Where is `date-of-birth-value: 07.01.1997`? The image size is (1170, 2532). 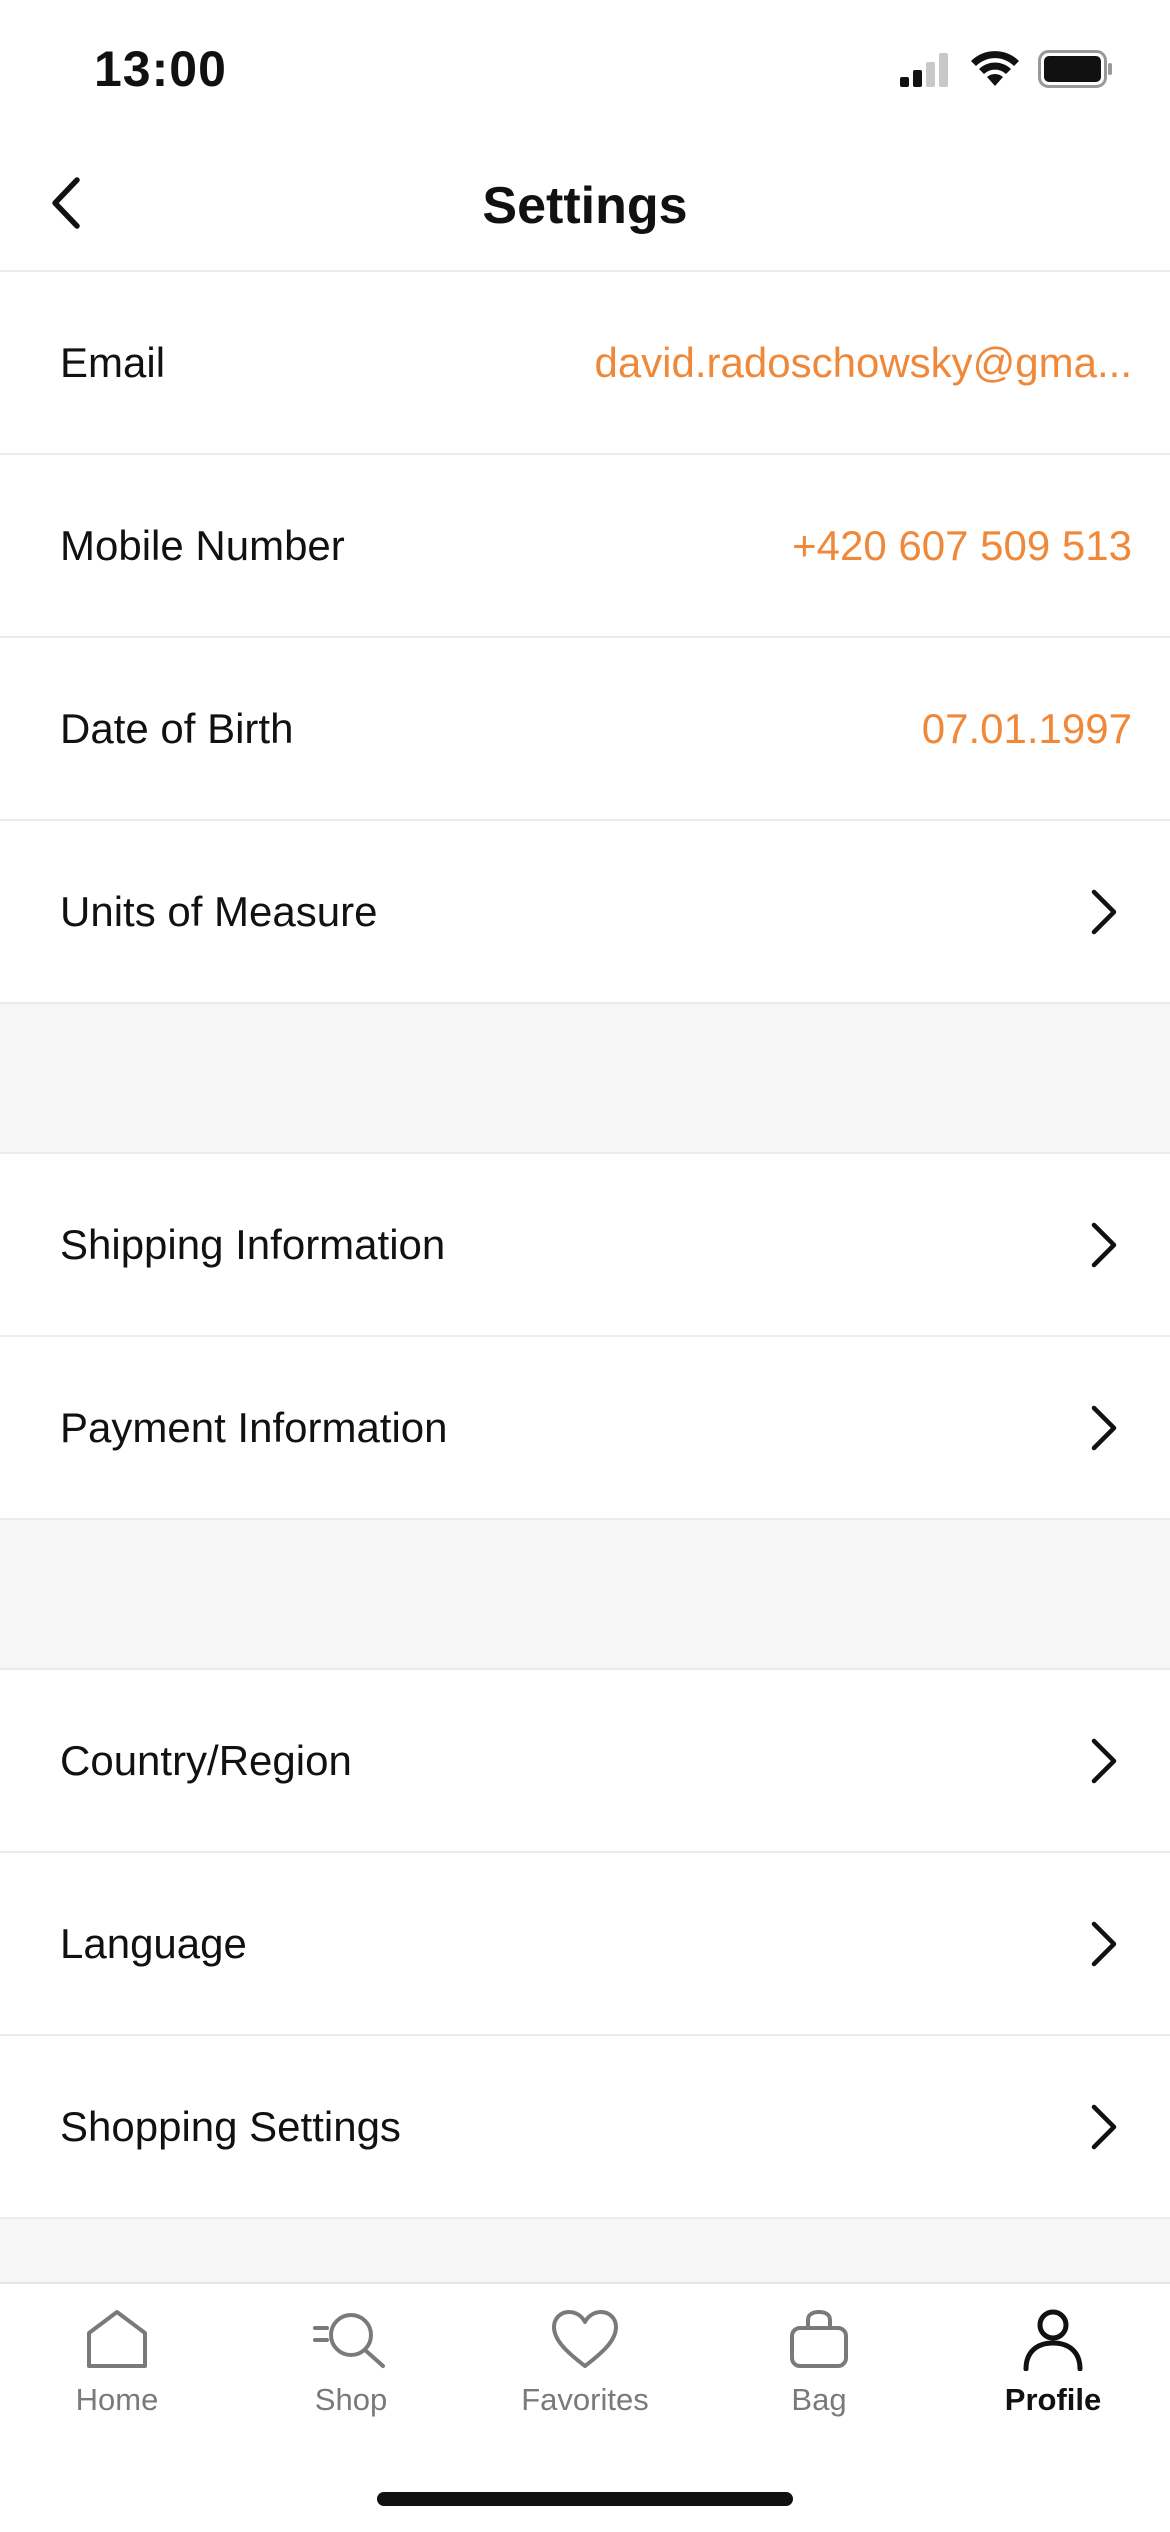 date-of-birth-value: 07.01.1997 is located at coordinates (1026, 728).